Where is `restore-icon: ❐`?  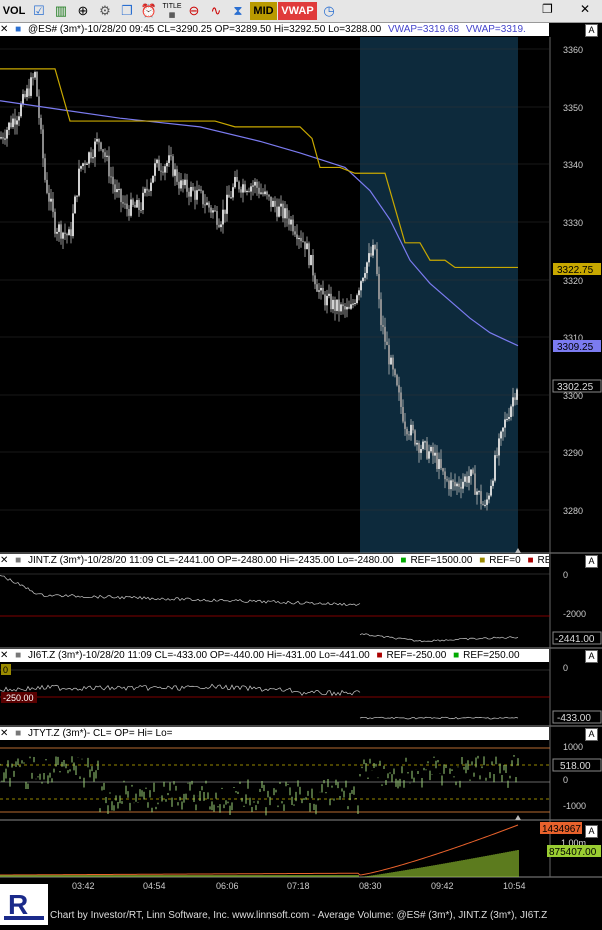
restore-icon: ❐ is located at coordinates (547, 9).